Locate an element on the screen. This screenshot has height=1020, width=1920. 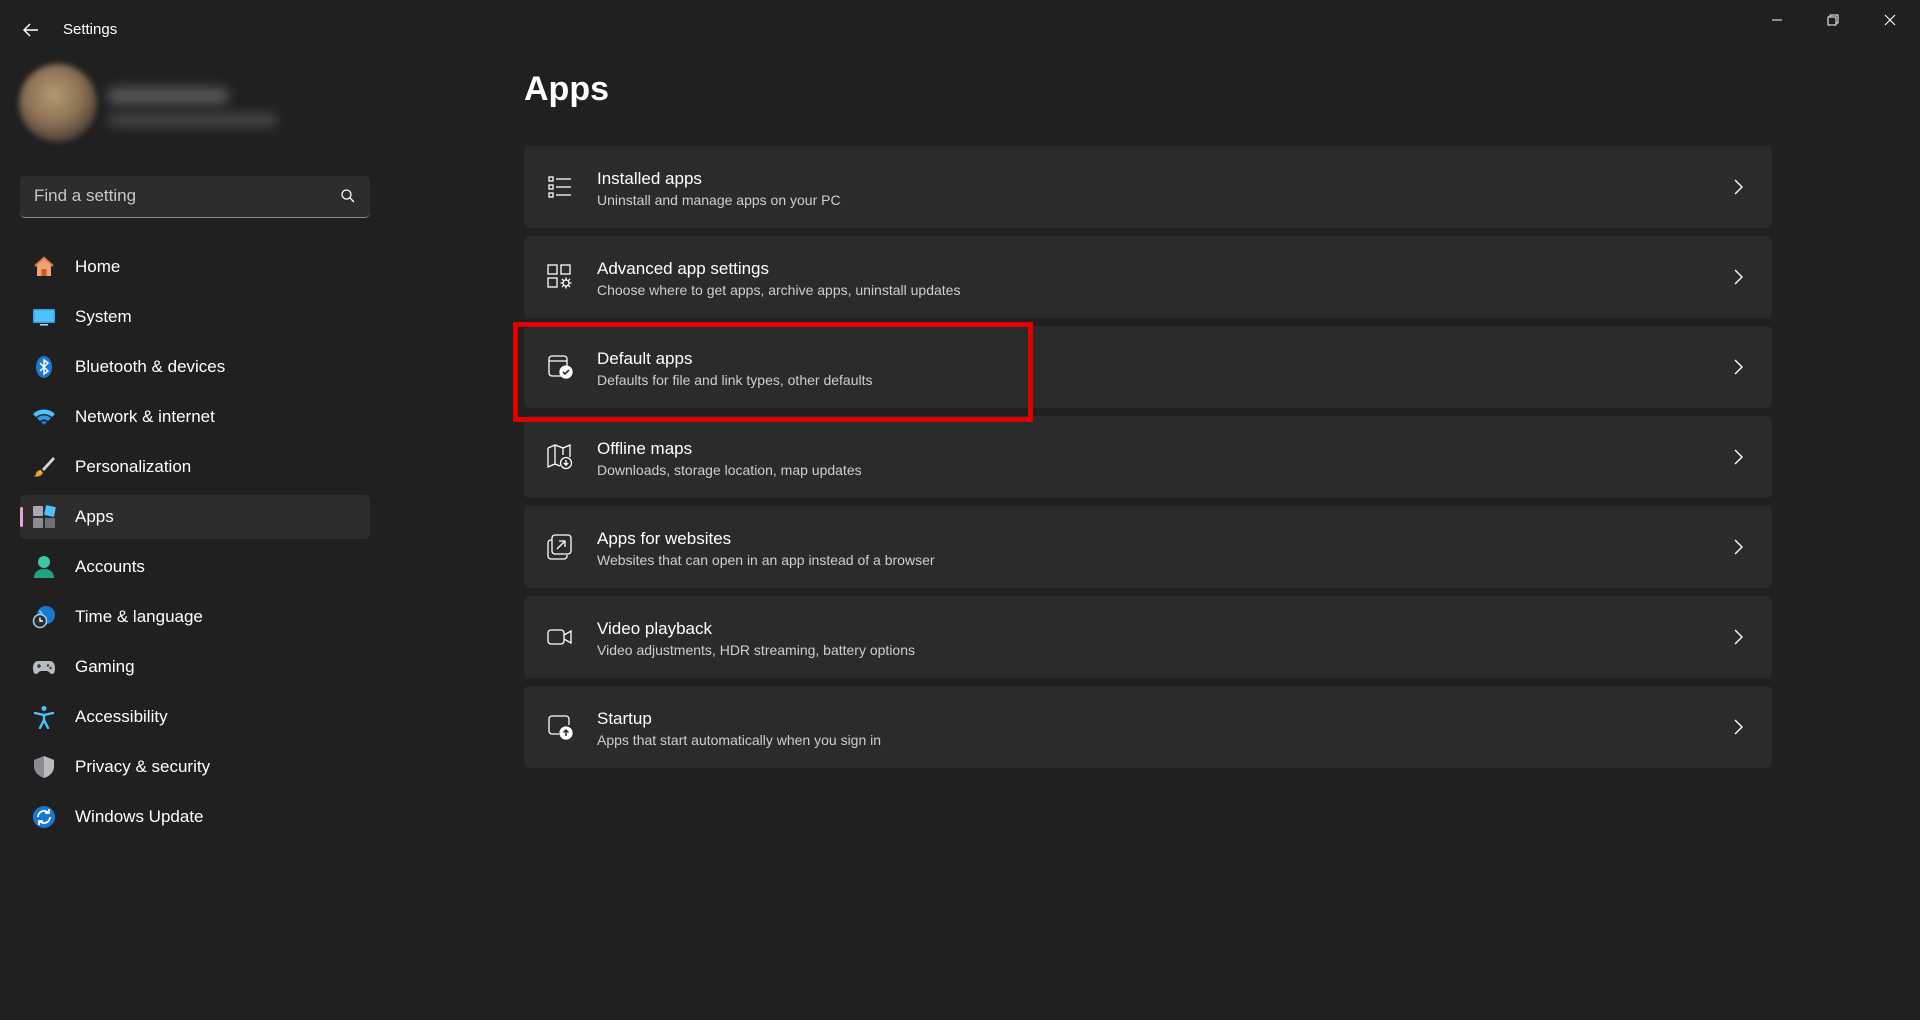
default-apps-icon is located at coordinates (560, 367).